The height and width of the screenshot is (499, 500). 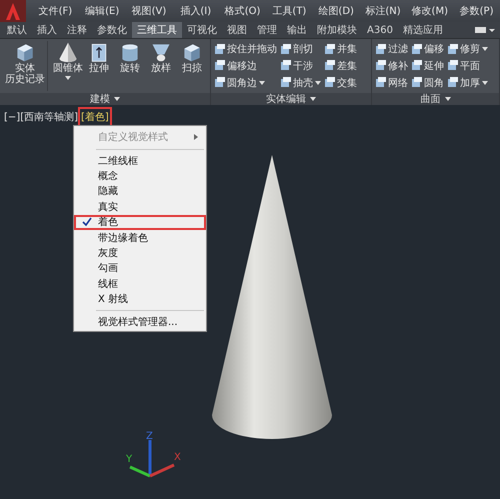 What do you see at coordinates (140, 176) in the screenshot?
I see `menu-option: 概念` at bounding box center [140, 176].